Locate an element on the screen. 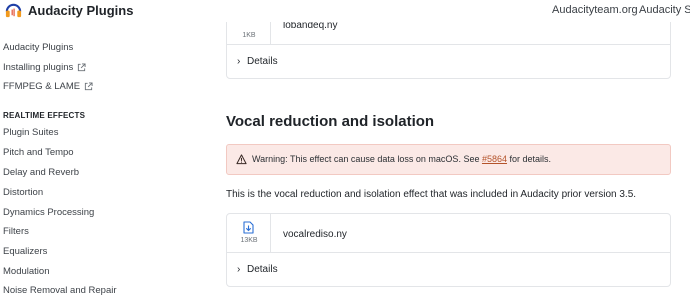 The image size is (690, 295). warning-triangle-icon is located at coordinates (241, 159).